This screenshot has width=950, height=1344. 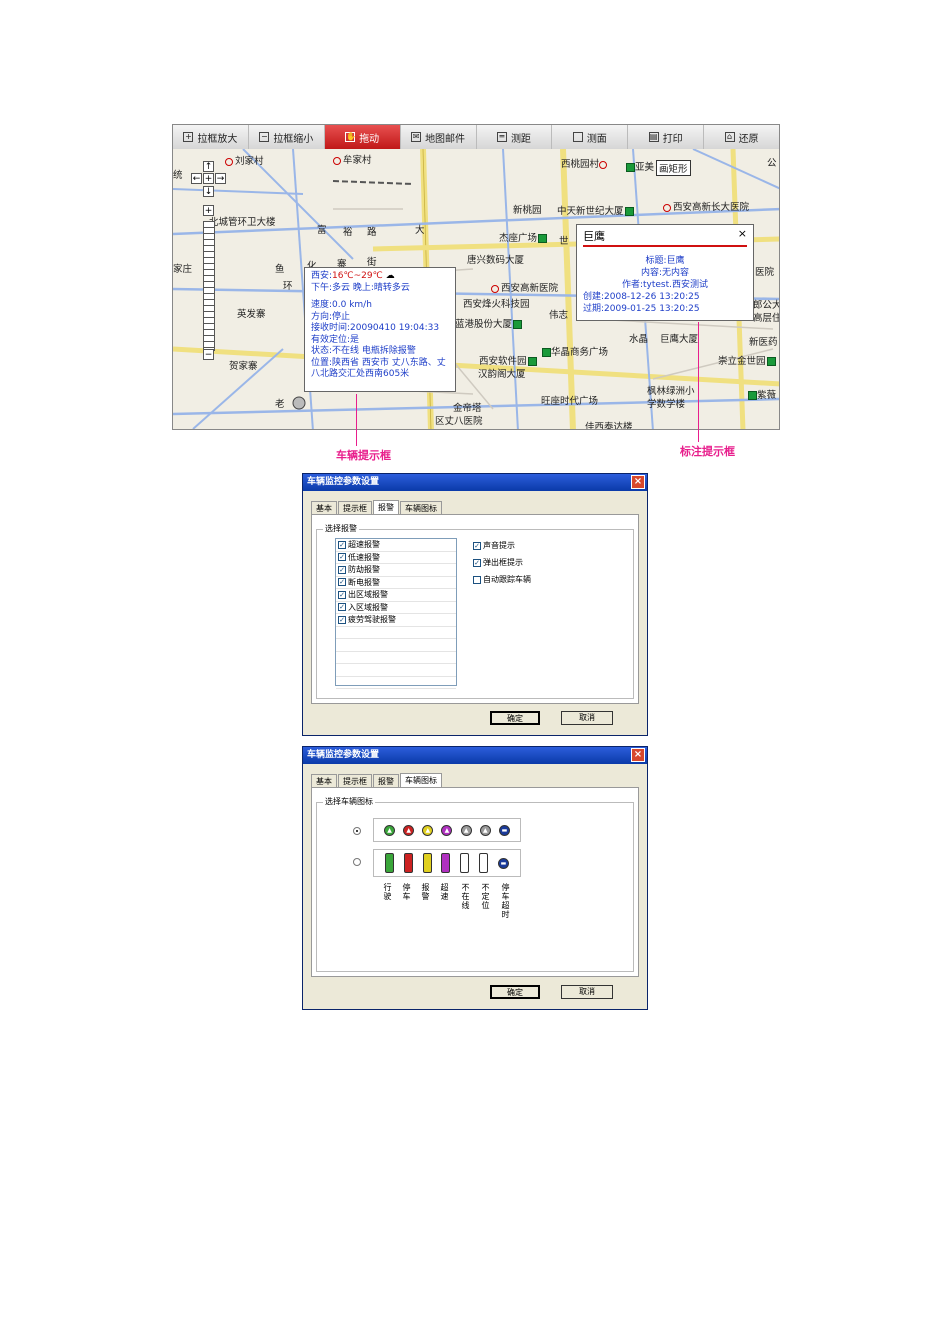 I want to click on map-mail-icon: ✉, so click(x=416, y=137).